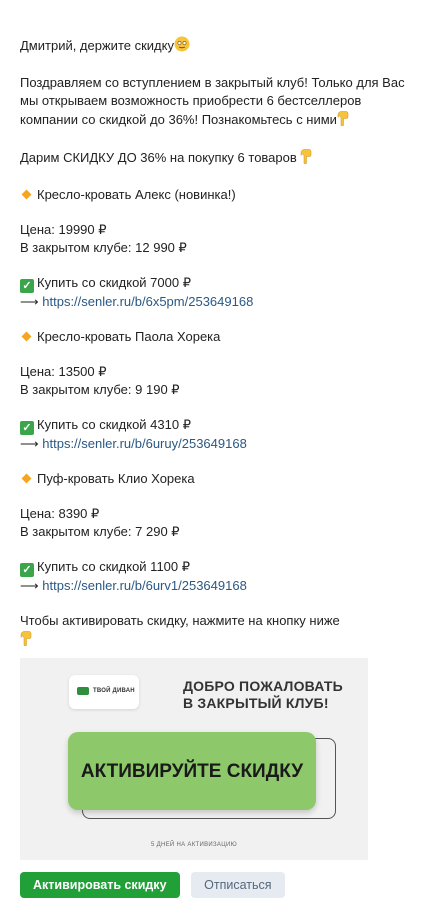  Describe the element at coordinates (256, 703) in the screenshot. I see `banner-title-line: В ЗАКРЫТЫЙ КЛУБ!` at that location.